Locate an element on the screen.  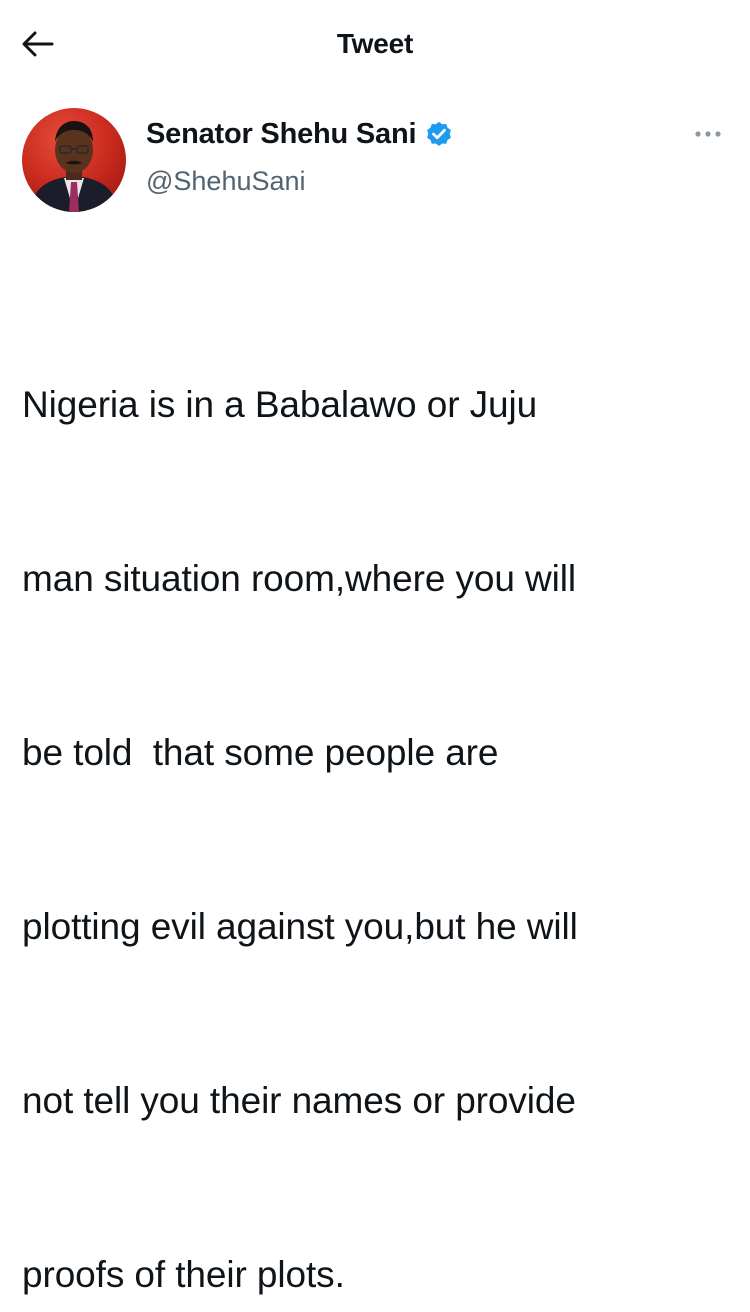
avatar is located at coordinates (74, 160).